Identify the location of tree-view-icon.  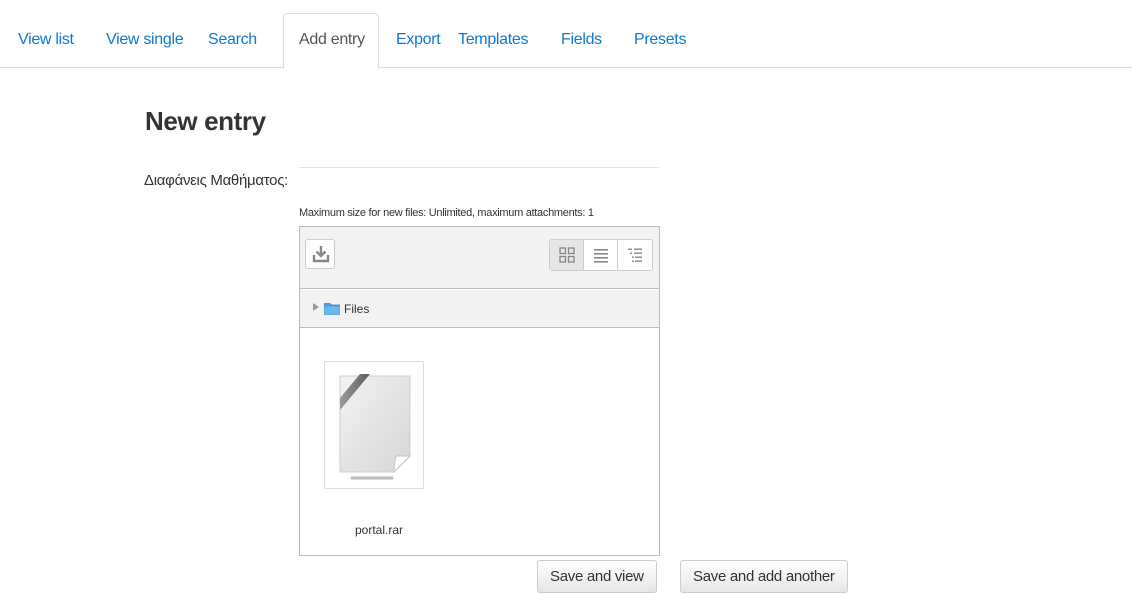
(635, 255).